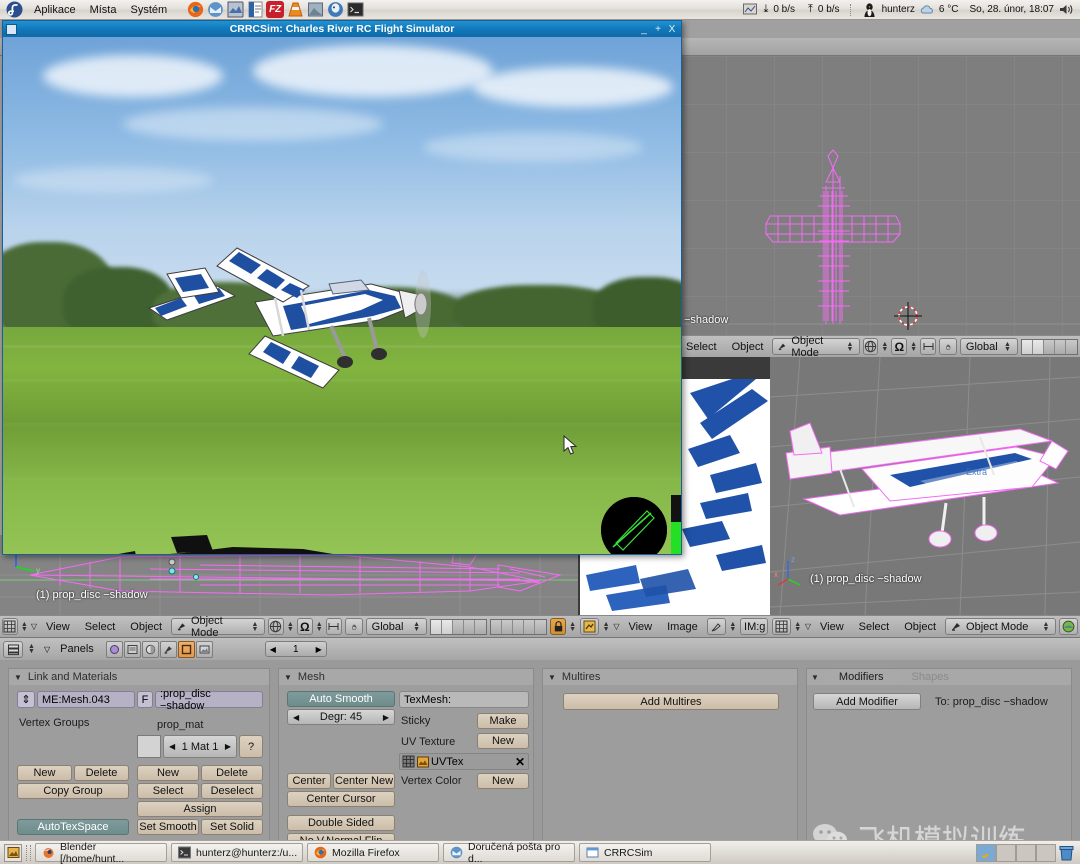 The height and width of the screenshot is (864, 1080). What do you see at coordinates (103, 10) in the screenshot?
I see `menu-mista: Místa` at bounding box center [103, 10].